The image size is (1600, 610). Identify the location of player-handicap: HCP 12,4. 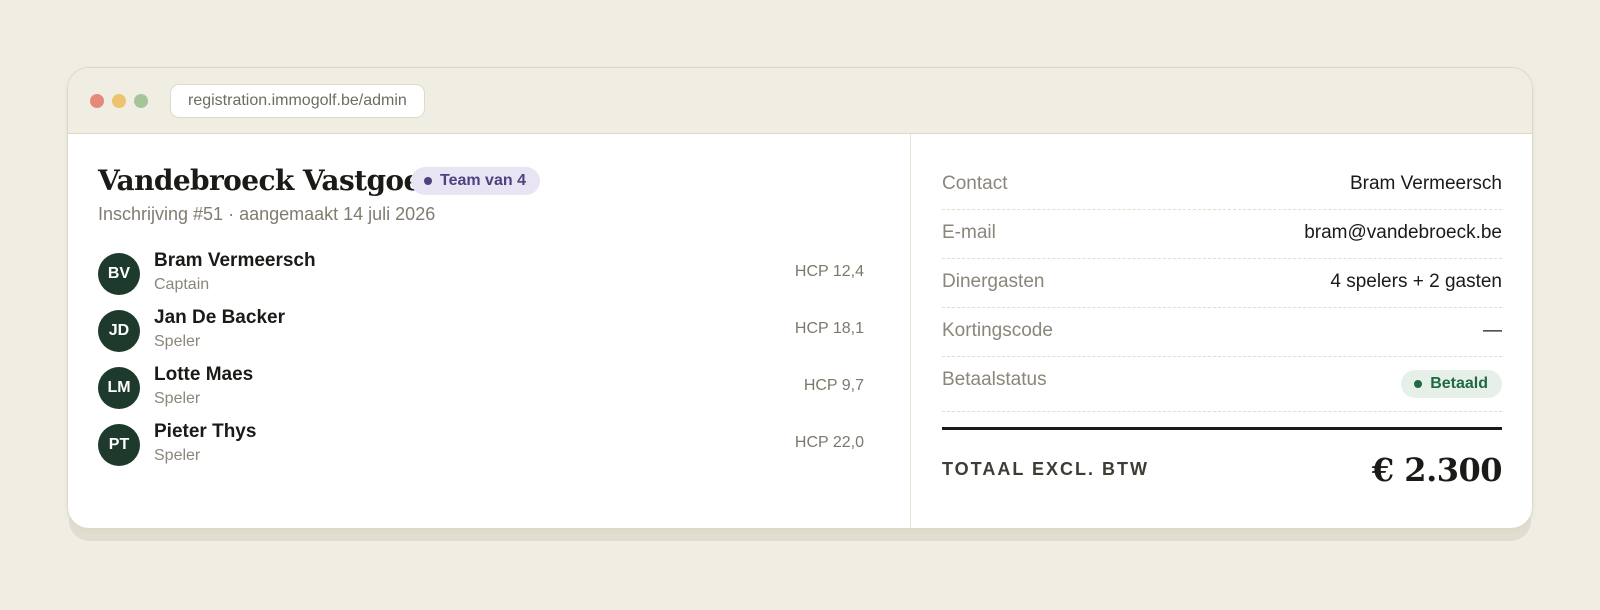
(829, 271).